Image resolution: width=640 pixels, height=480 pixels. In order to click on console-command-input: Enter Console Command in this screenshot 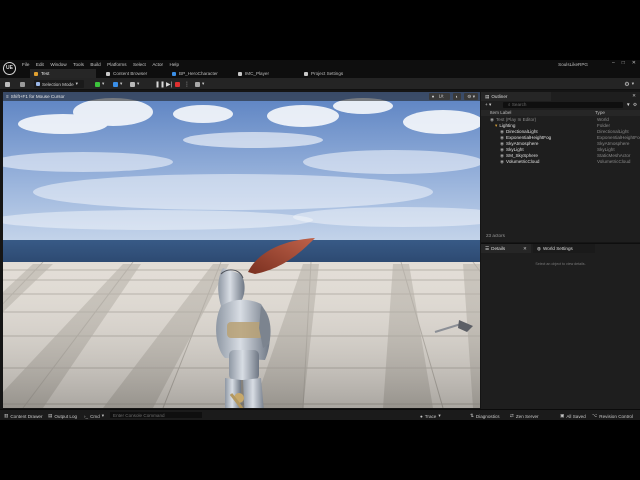, I will do `click(156, 415)`.